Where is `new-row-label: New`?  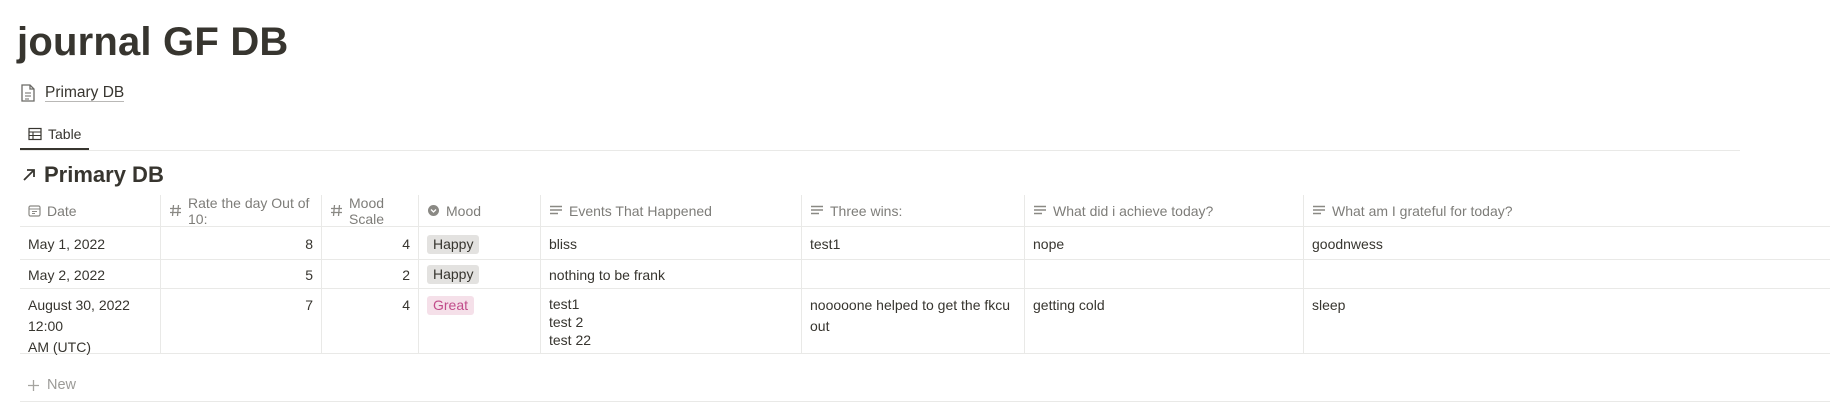 new-row-label: New is located at coordinates (62, 385).